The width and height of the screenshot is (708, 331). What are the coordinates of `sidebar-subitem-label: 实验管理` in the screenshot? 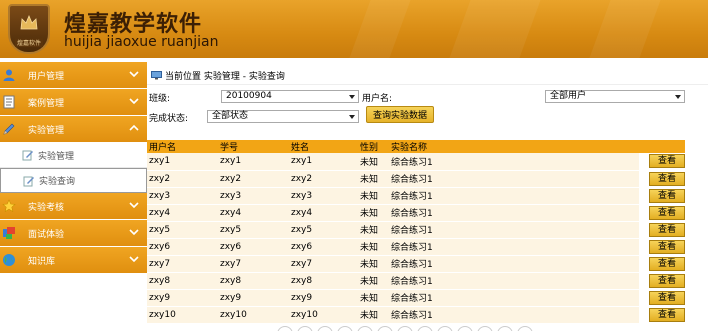 It's located at (56, 156).